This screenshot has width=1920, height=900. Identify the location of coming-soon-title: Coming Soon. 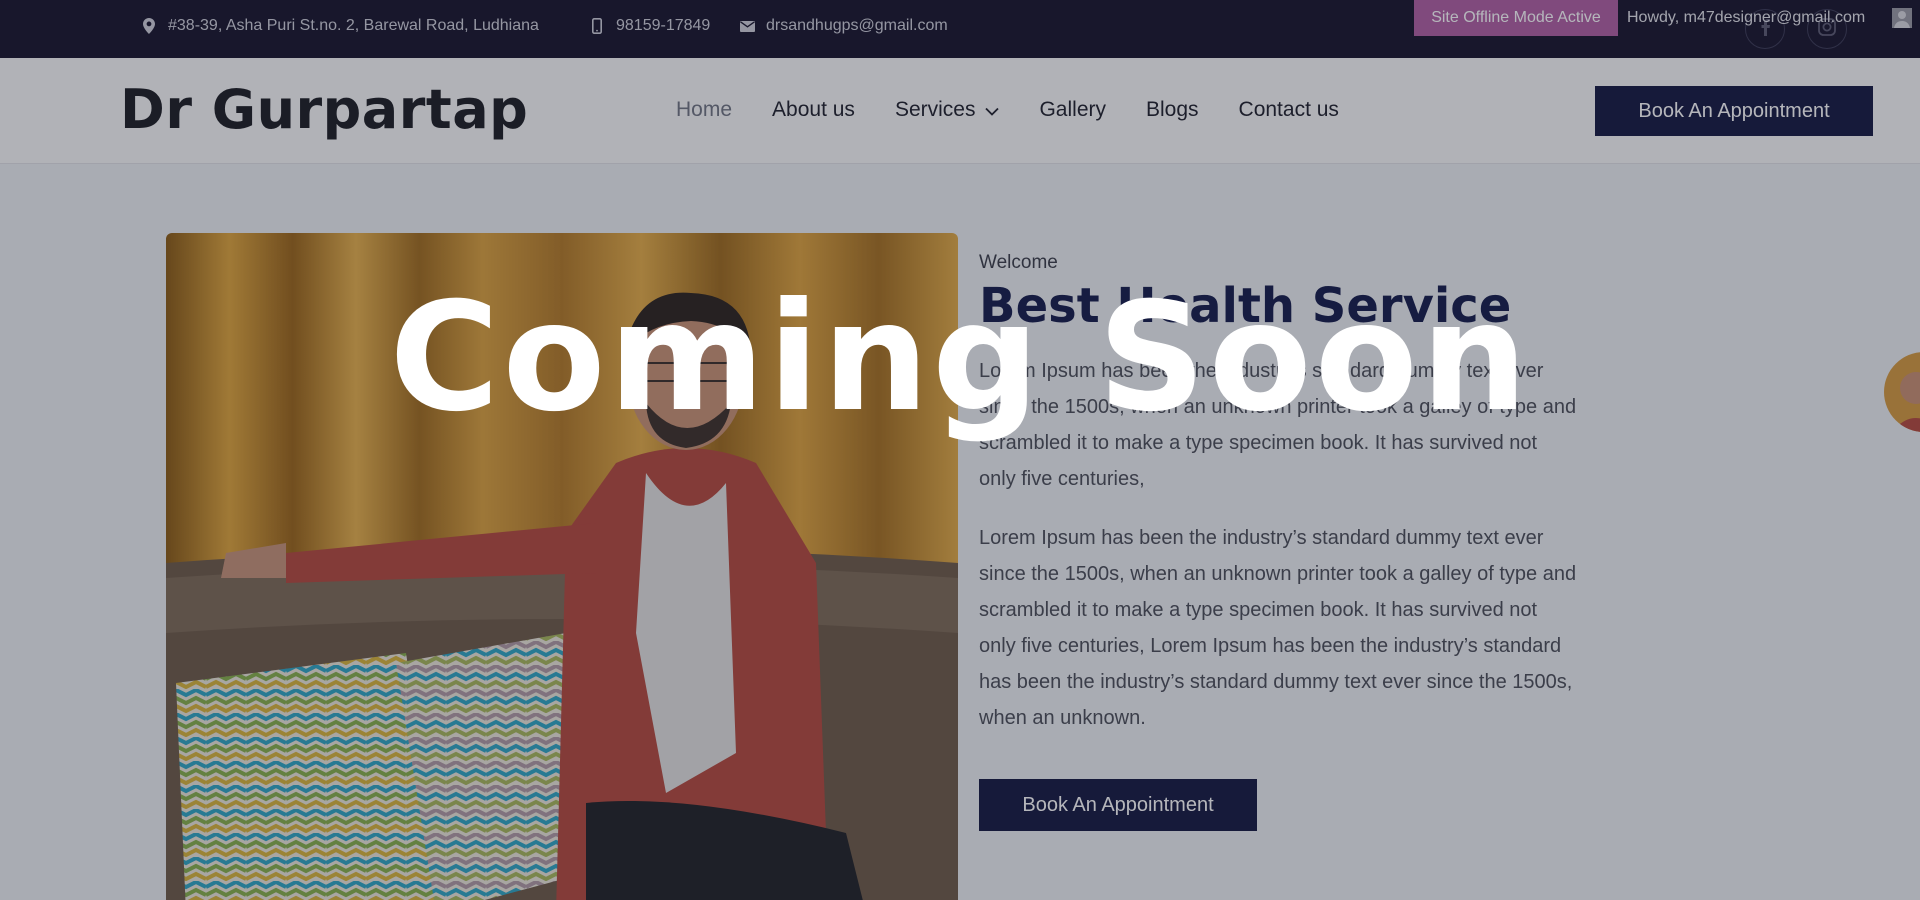
(960, 358).